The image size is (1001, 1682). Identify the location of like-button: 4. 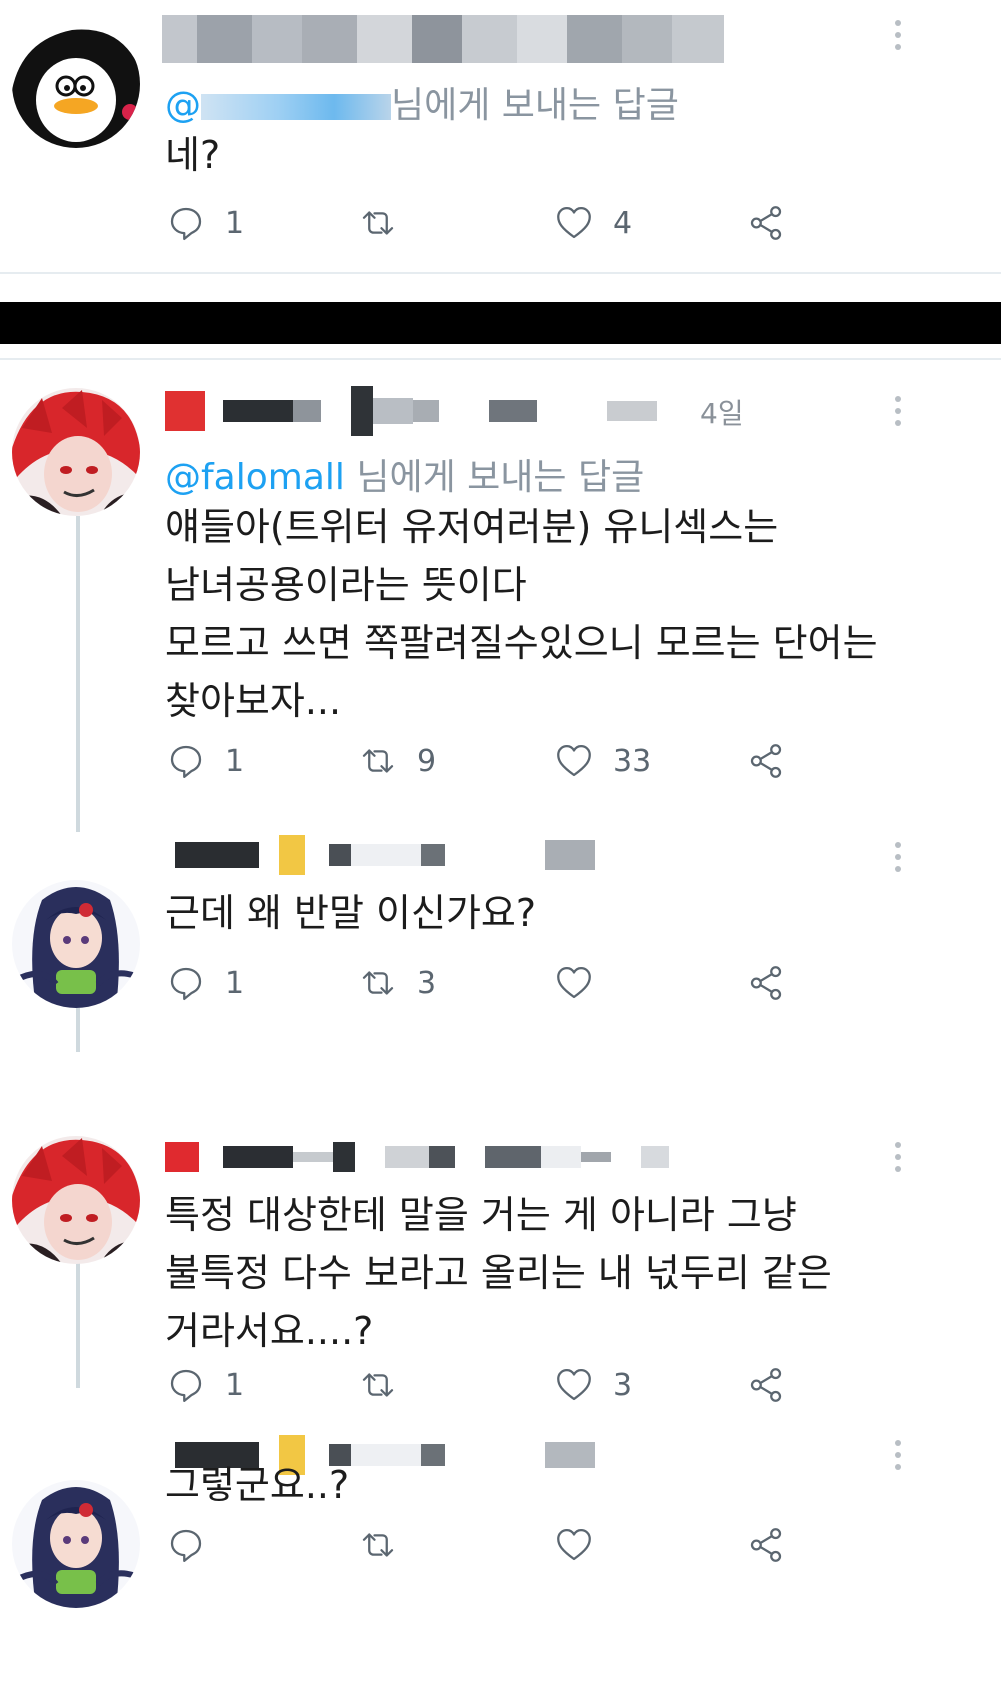
(592, 223).